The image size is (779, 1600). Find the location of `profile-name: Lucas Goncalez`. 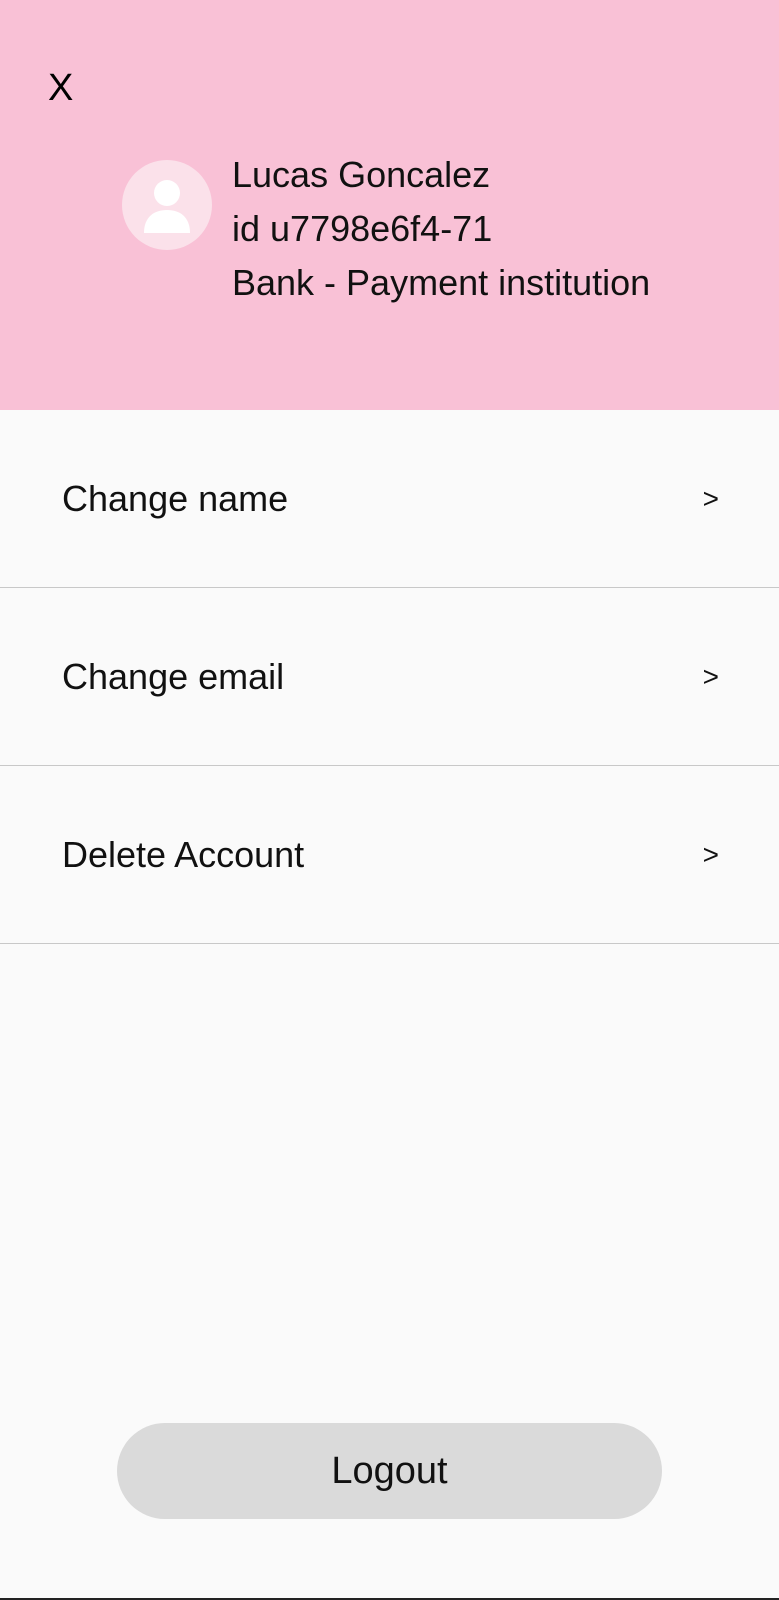

profile-name: Lucas Goncalez is located at coordinates (361, 174).